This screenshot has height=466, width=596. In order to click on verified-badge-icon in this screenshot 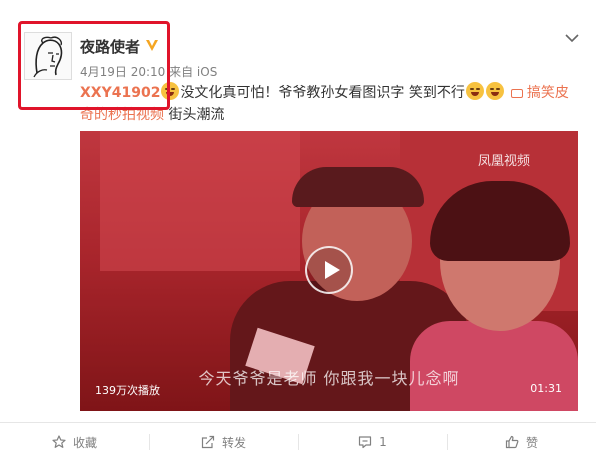, I will do `click(152, 45)`.